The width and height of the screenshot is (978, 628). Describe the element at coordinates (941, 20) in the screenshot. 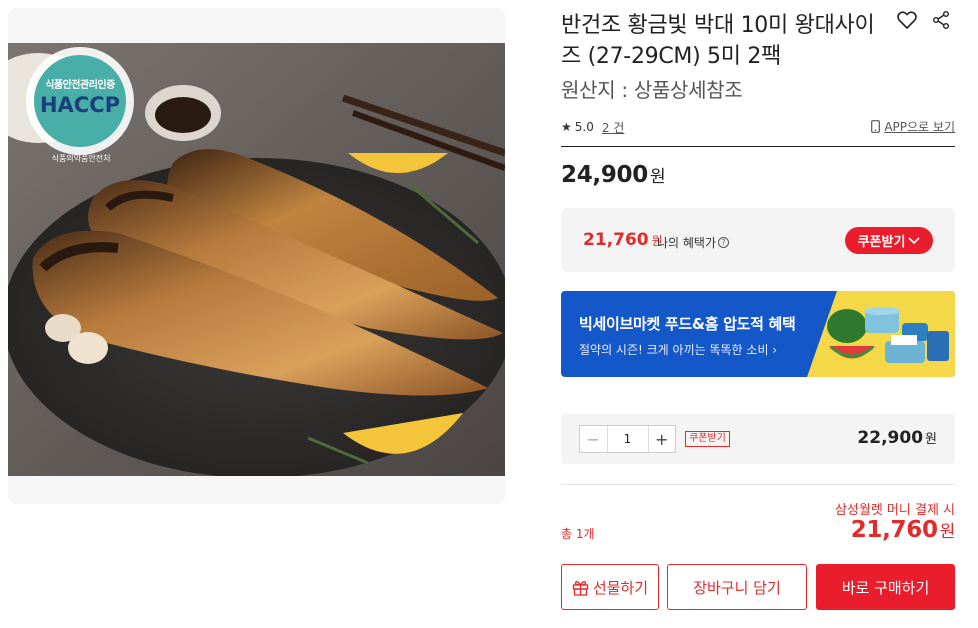

I see `share-icon` at that location.